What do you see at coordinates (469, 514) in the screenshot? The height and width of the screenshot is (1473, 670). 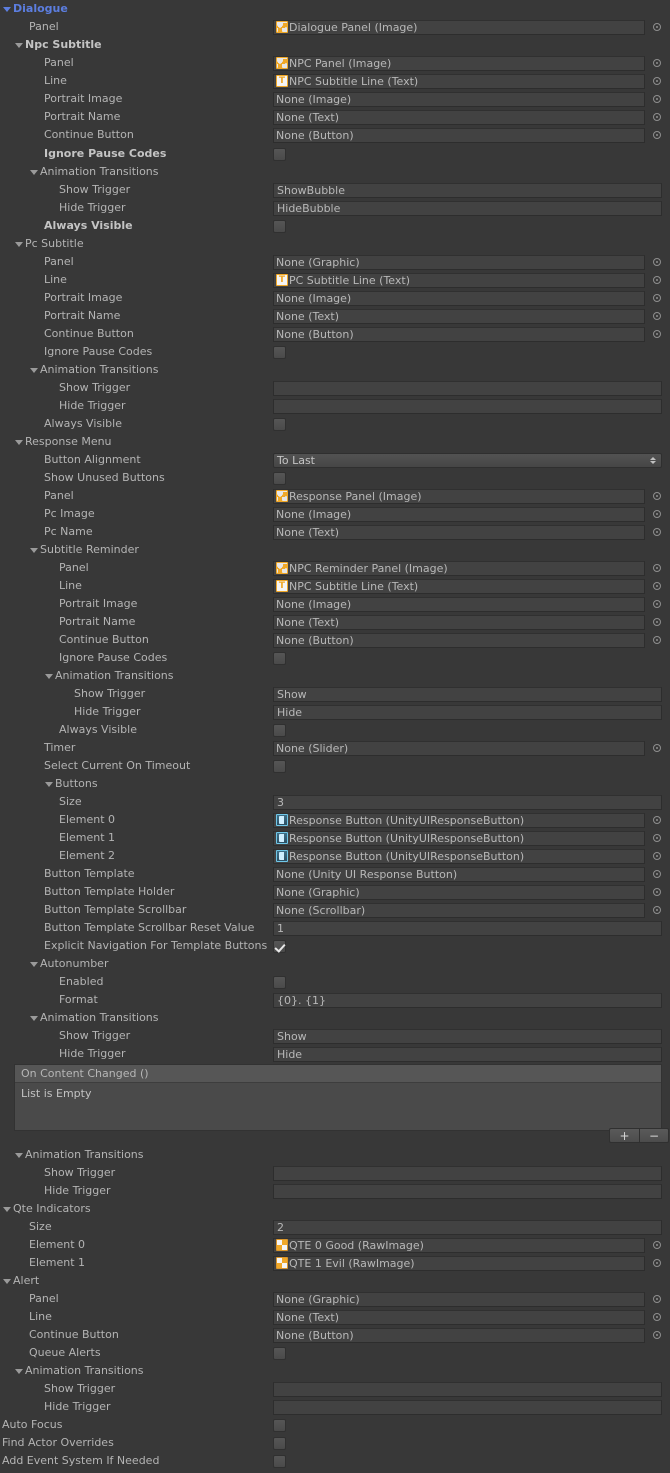 I see `object-field-pc-image: None (Image)` at bounding box center [469, 514].